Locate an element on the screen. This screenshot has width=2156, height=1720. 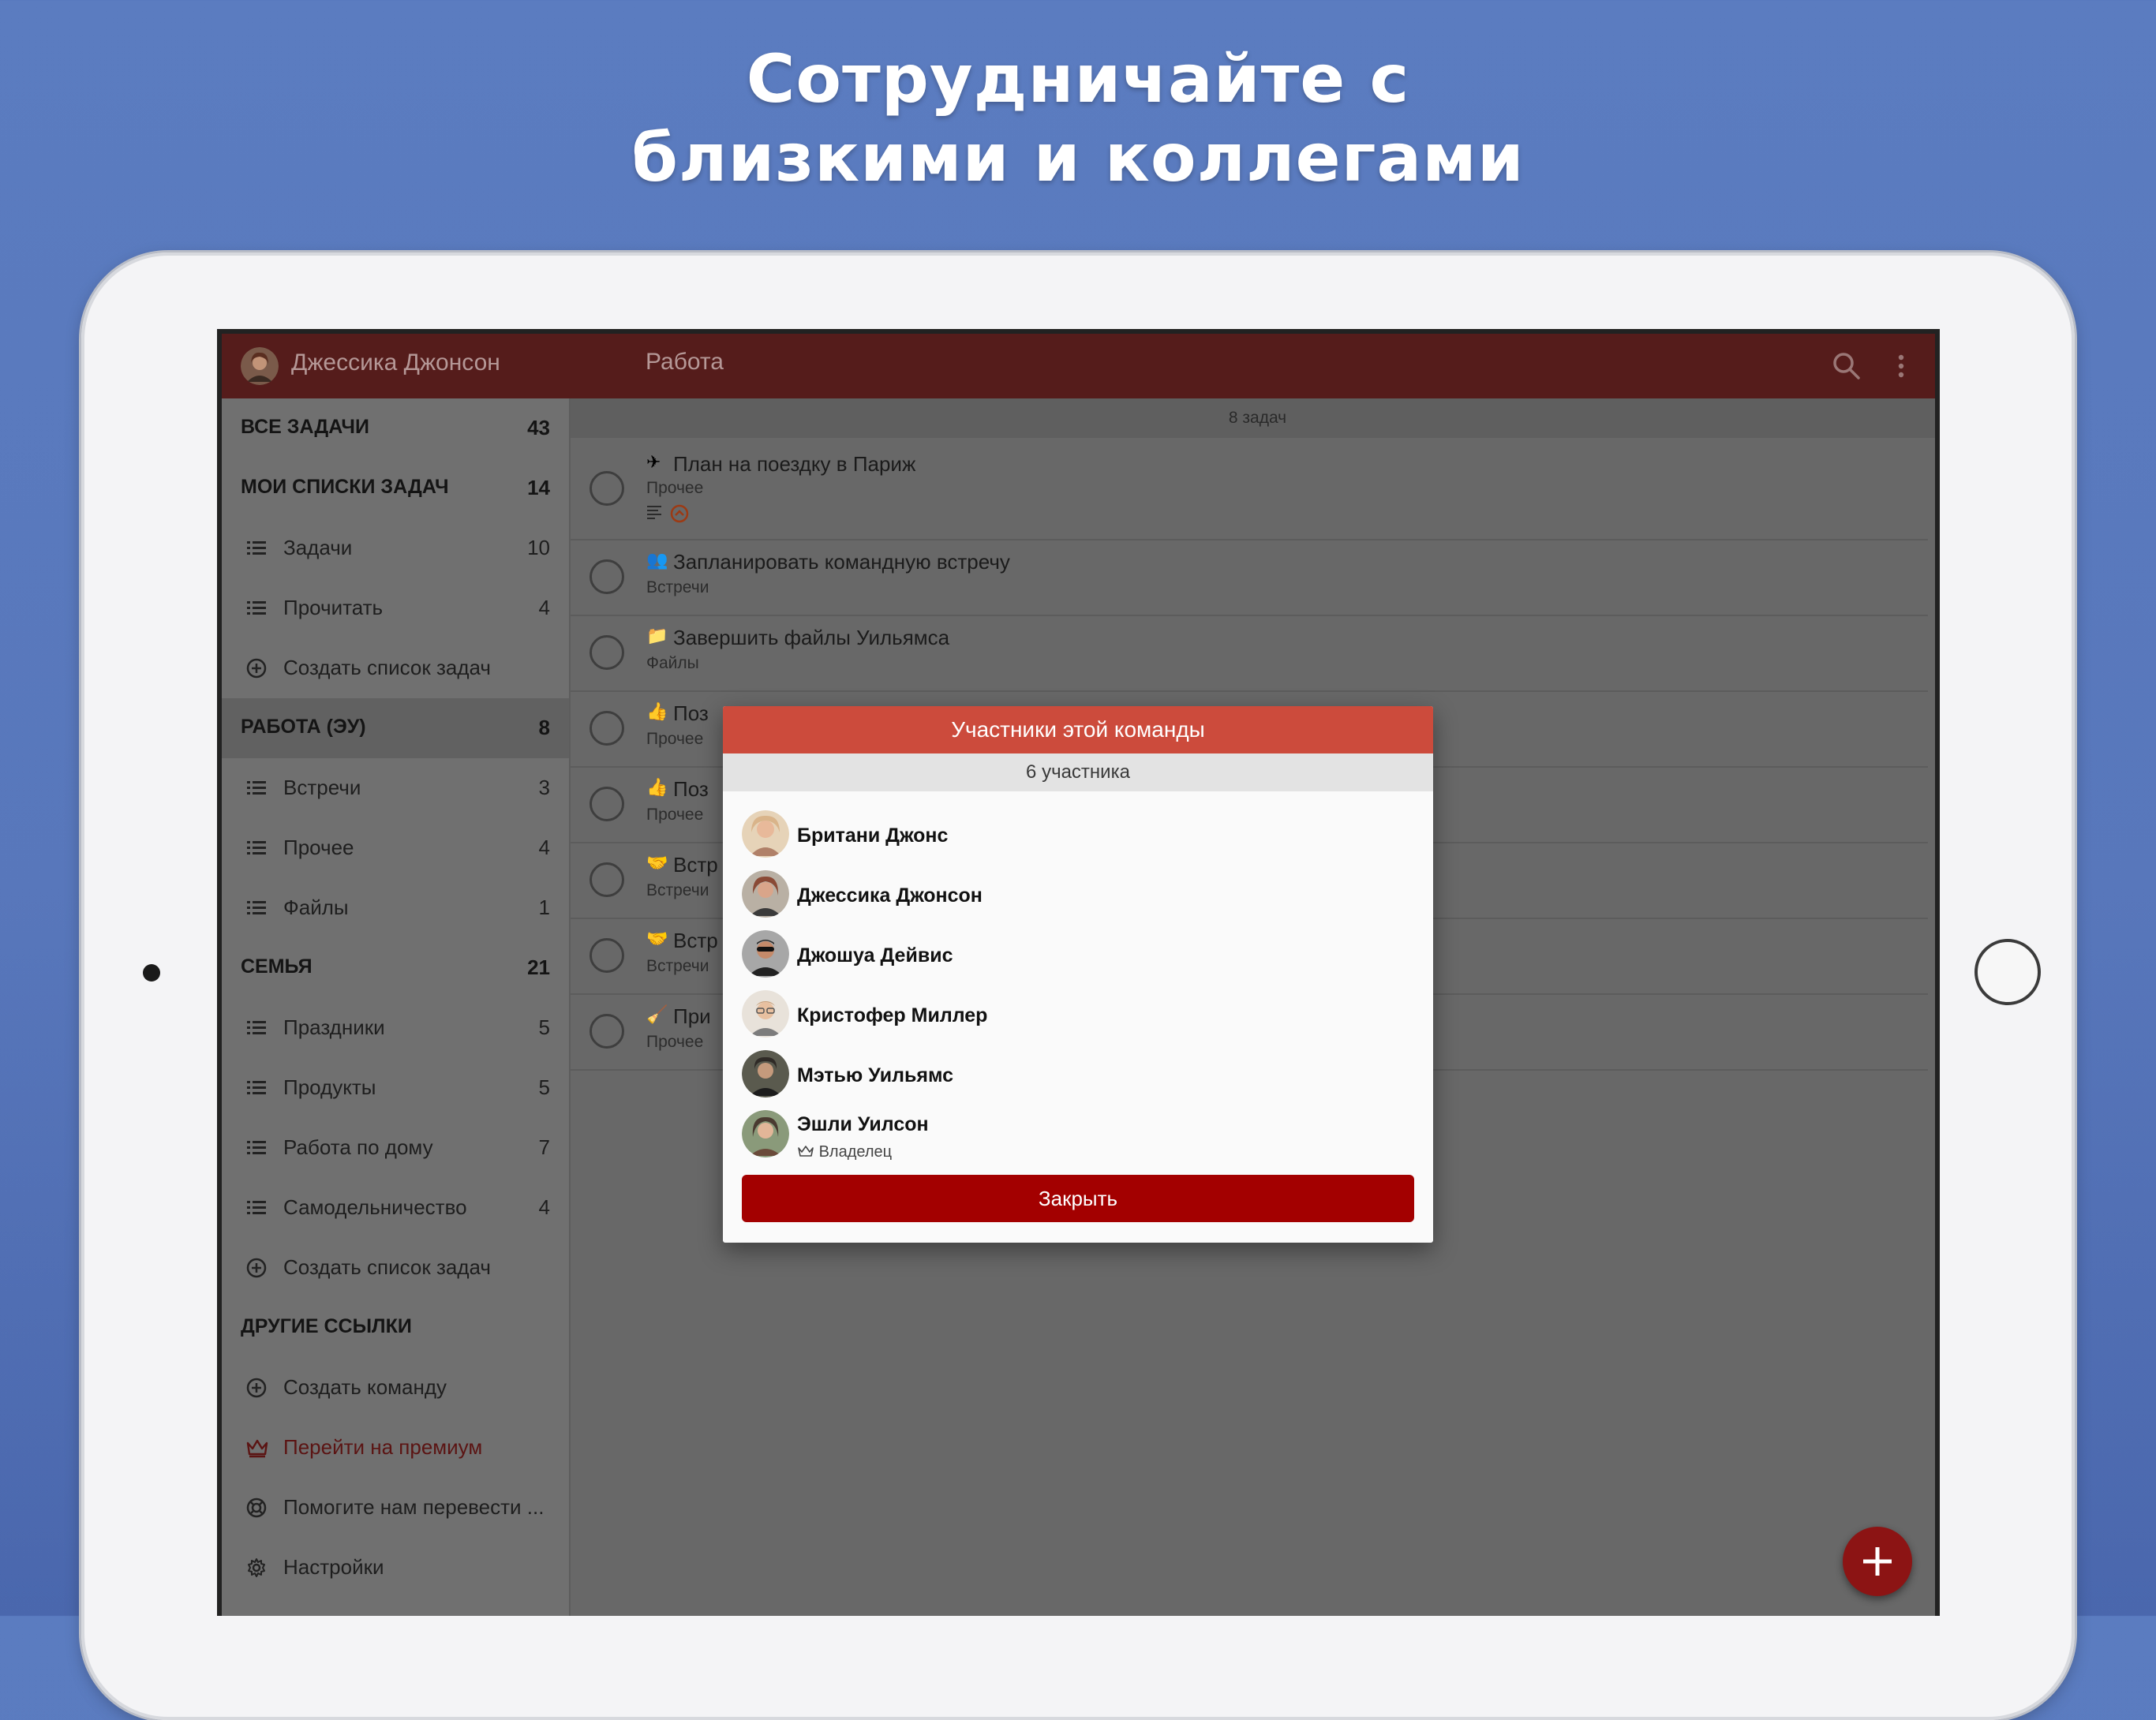
sidebar-item-label: Работа по дому is located at coordinates (358, 1147).